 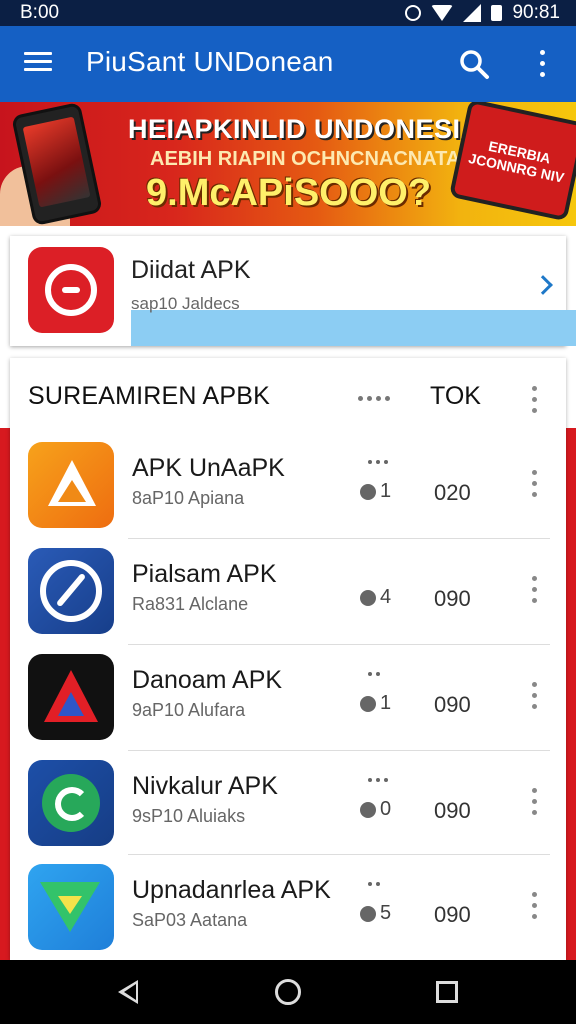 What do you see at coordinates (543, 285) in the screenshot?
I see `chevron-right-icon` at bounding box center [543, 285].